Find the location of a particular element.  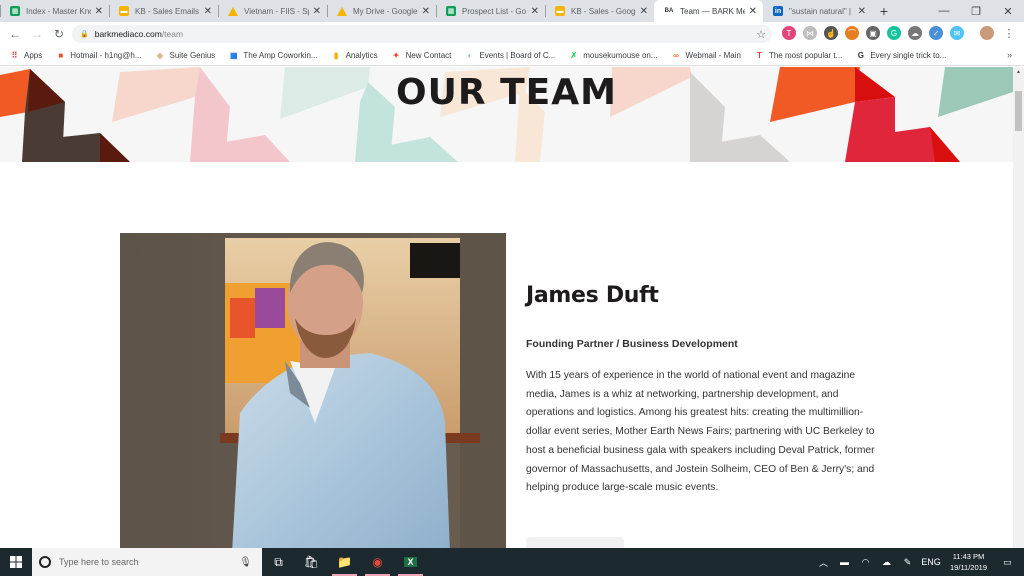

scrollbar-thumb is located at coordinates (1018, 111).